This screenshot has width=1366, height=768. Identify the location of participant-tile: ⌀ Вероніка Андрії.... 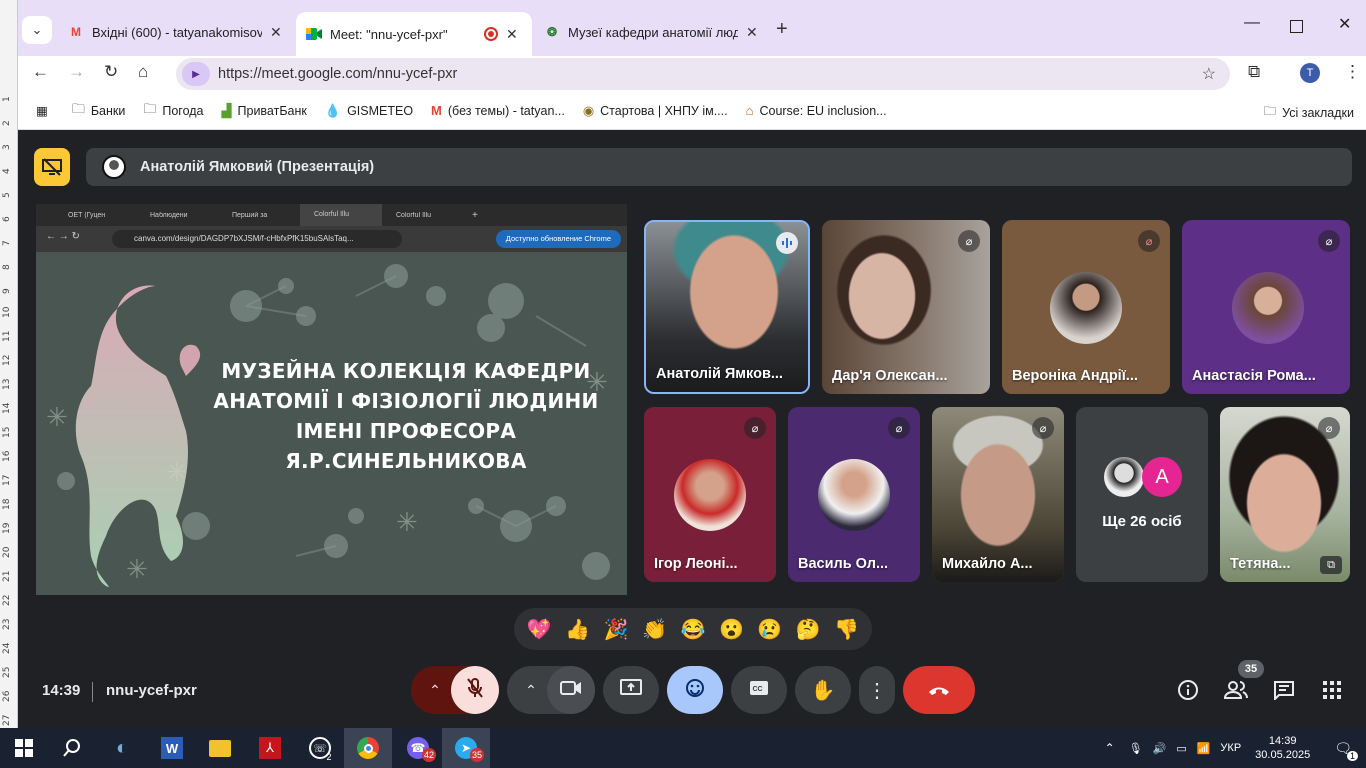
(1086, 307).